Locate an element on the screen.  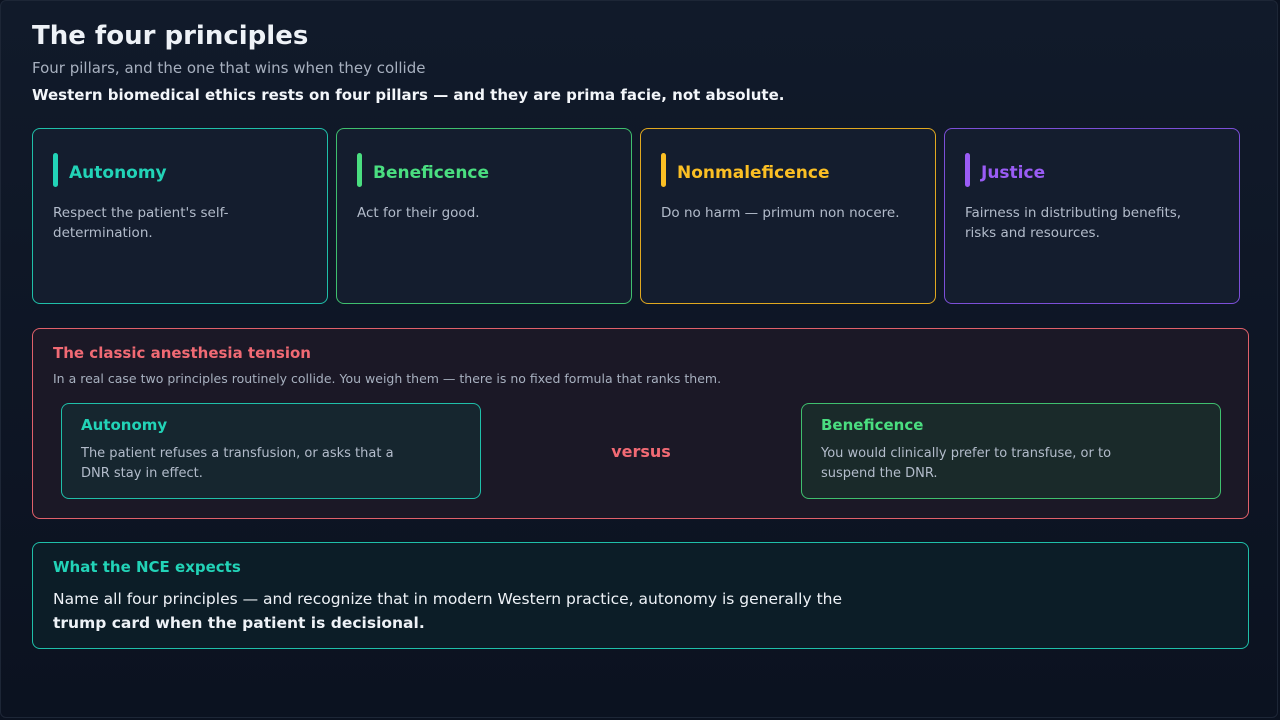
principle-name: Beneficence is located at coordinates (431, 173).